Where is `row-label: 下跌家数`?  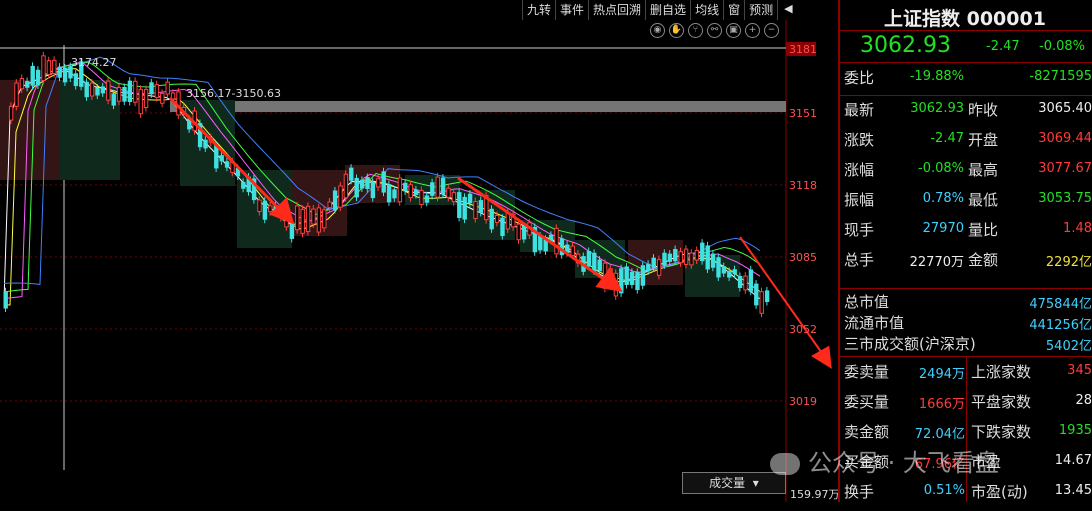 row-label: 下跌家数 is located at coordinates (1001, 432).